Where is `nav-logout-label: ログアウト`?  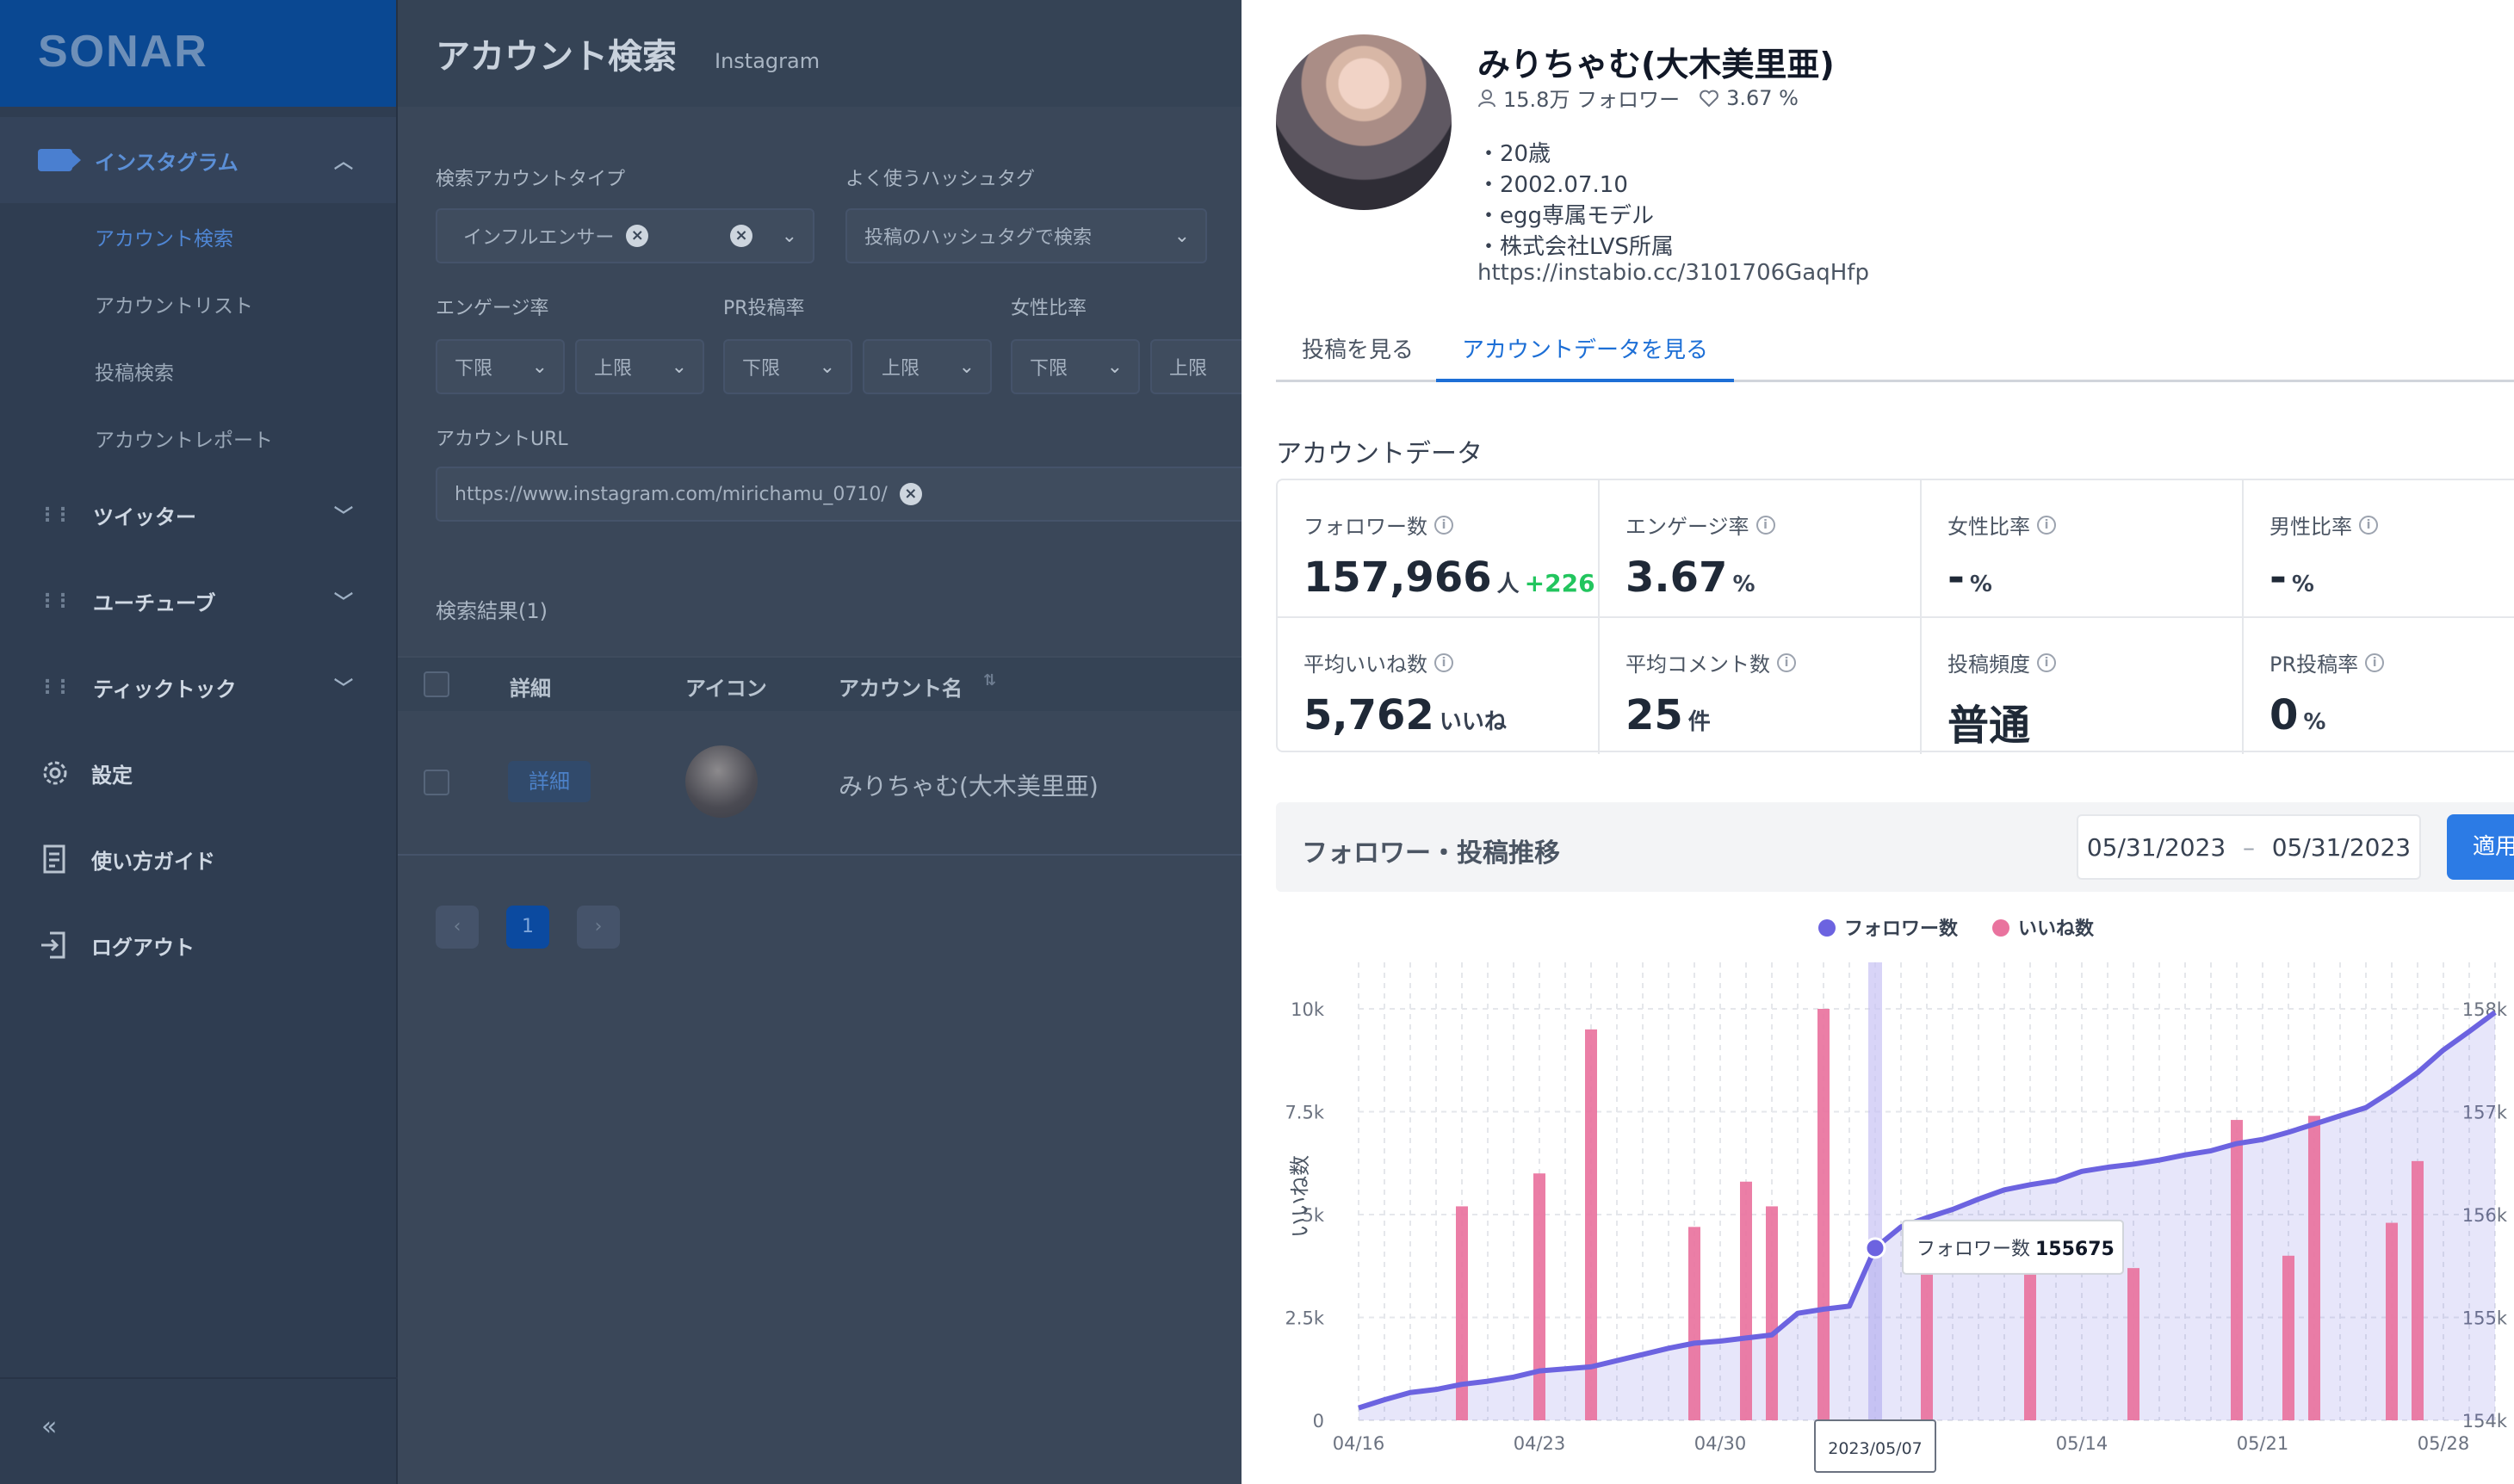 nav-logout-label: ログアウト is located at coordinates (143, 947).